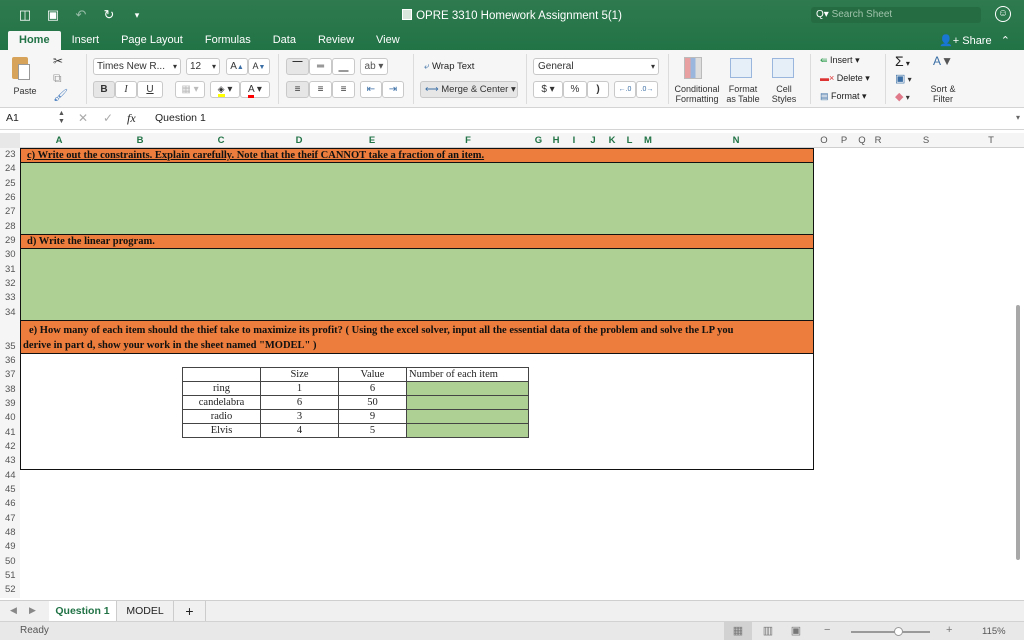 This screenshot has height=640, width=1024. What do you see at coordinates (131, 118) in the screenshot?
I see `insert-function-icon: fx` at bounding box center [131, 118].